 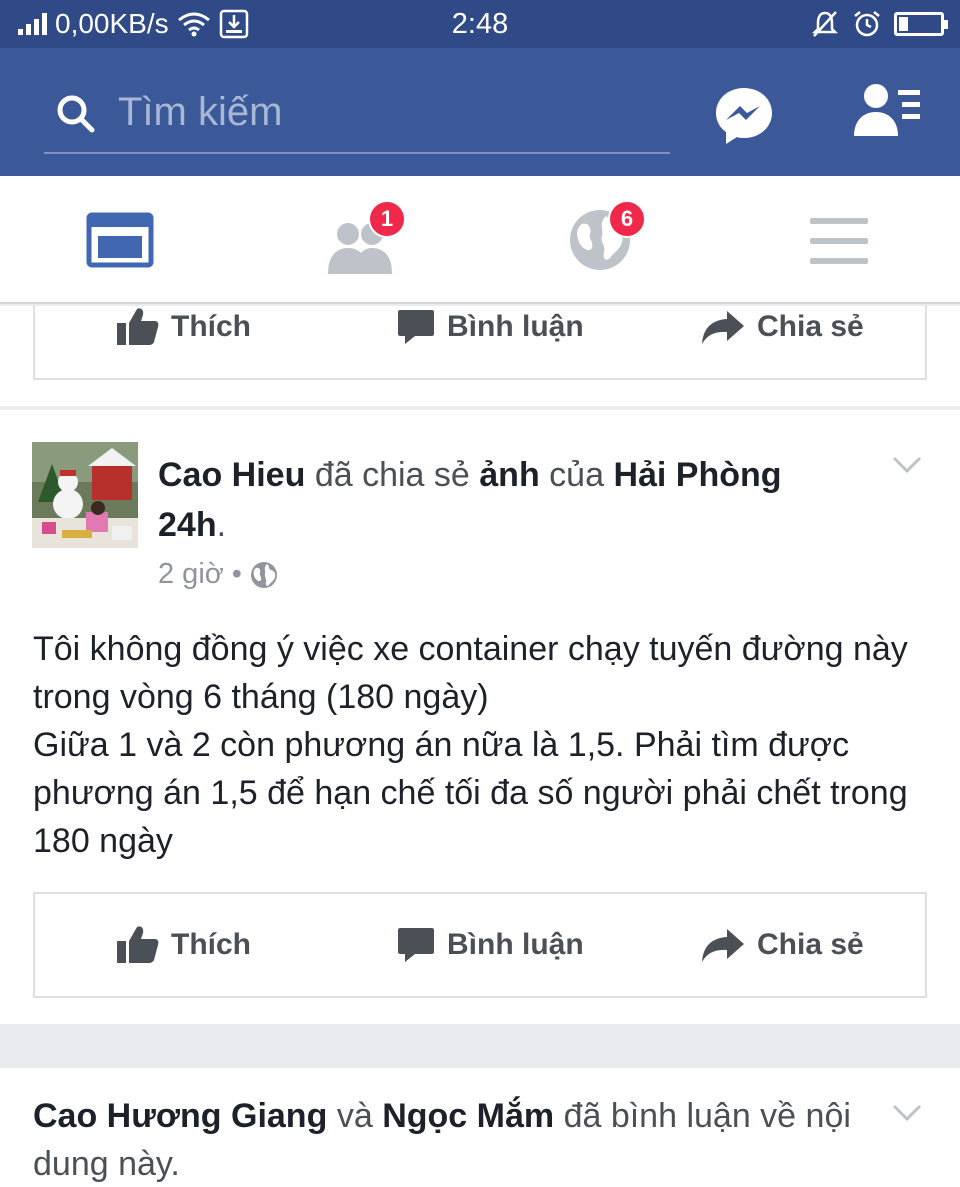 What do you see at coordinates (221, 525) in the screenshot?
I see `post-period: .` at bounding box center [221, 525].